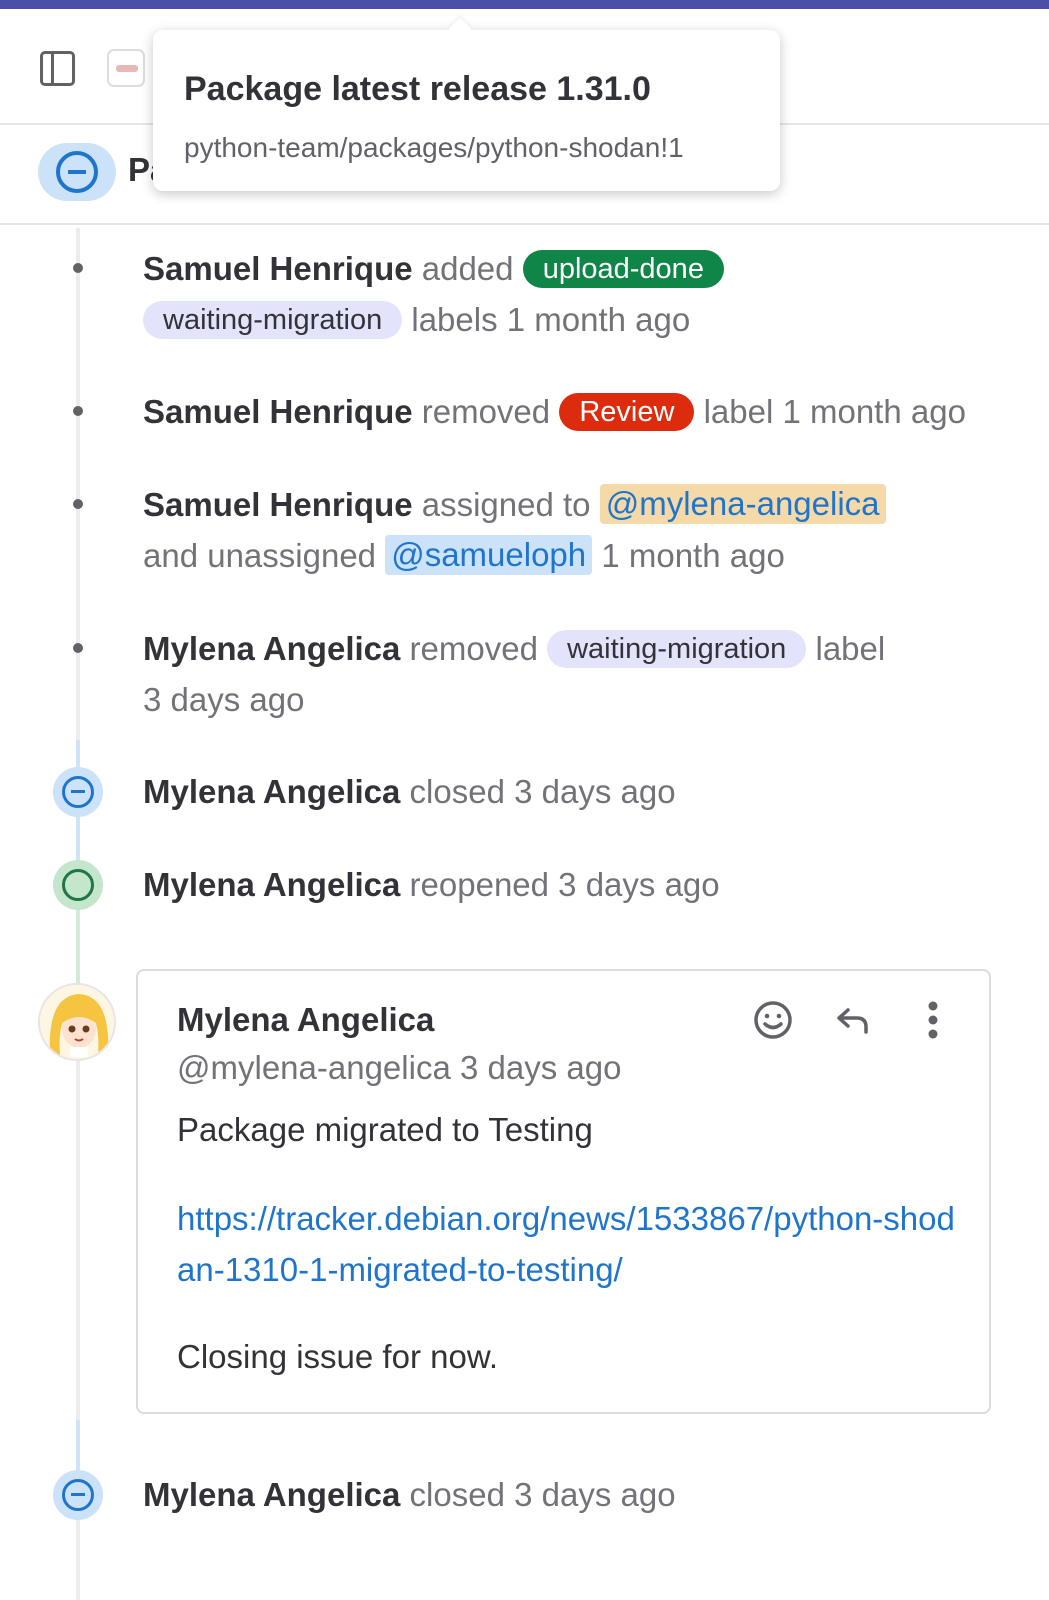  Describe the element at coordinates (850, 648) in the screenshot. I see `event-suffix: label` at that location.